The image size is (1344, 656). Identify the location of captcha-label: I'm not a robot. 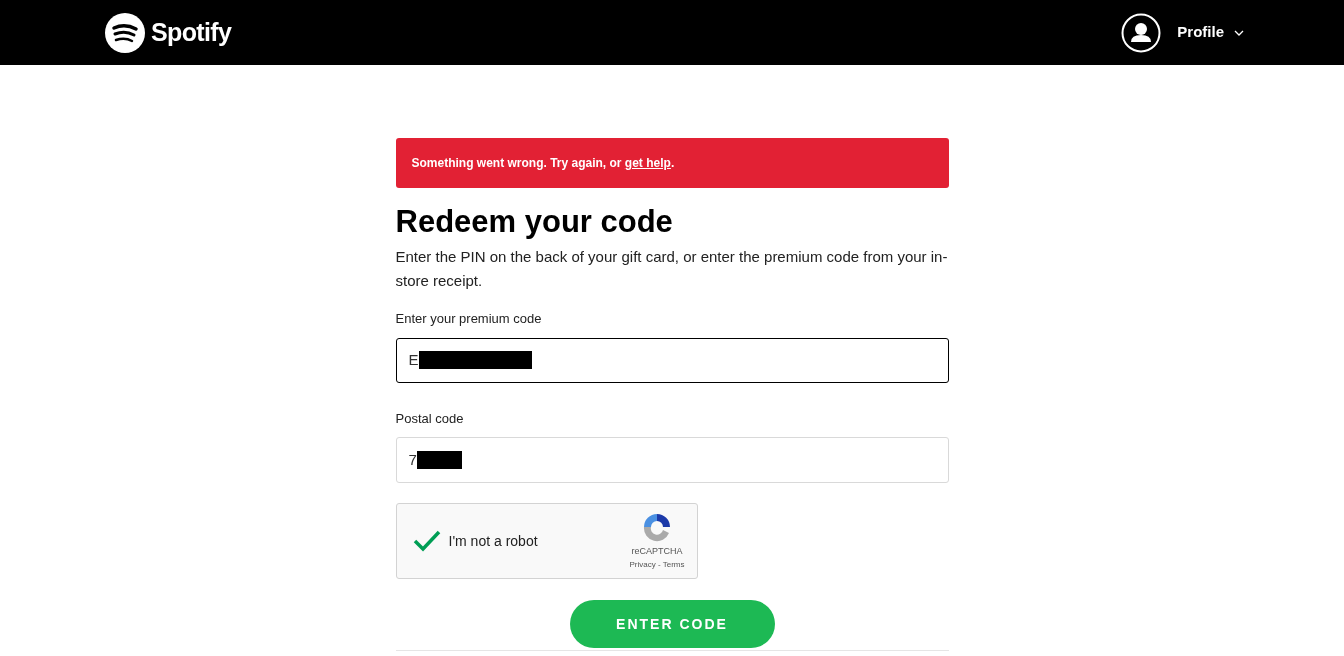
(493, 541).